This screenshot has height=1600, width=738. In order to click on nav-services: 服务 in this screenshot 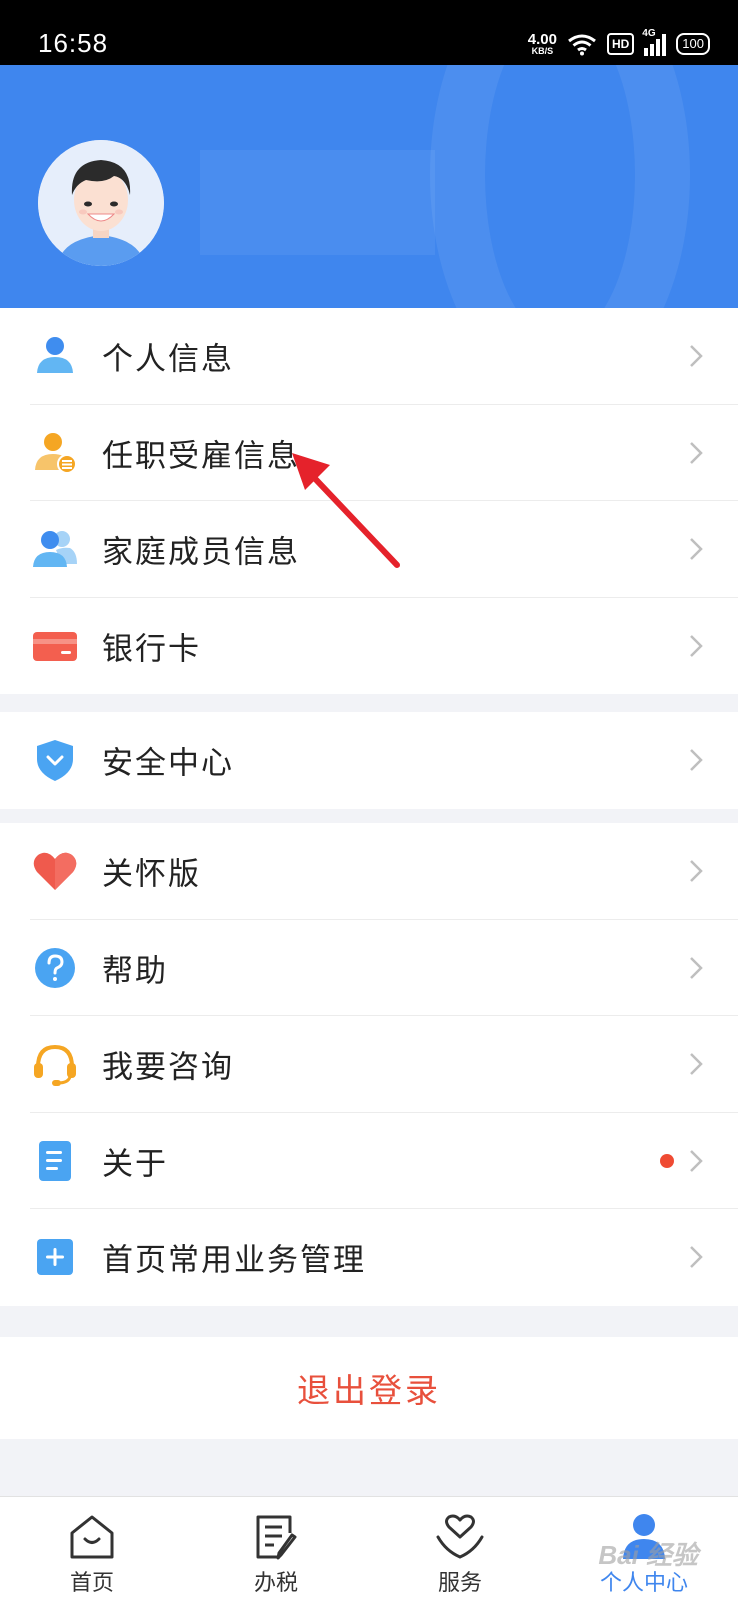, I will do `click(460, 1548)`.